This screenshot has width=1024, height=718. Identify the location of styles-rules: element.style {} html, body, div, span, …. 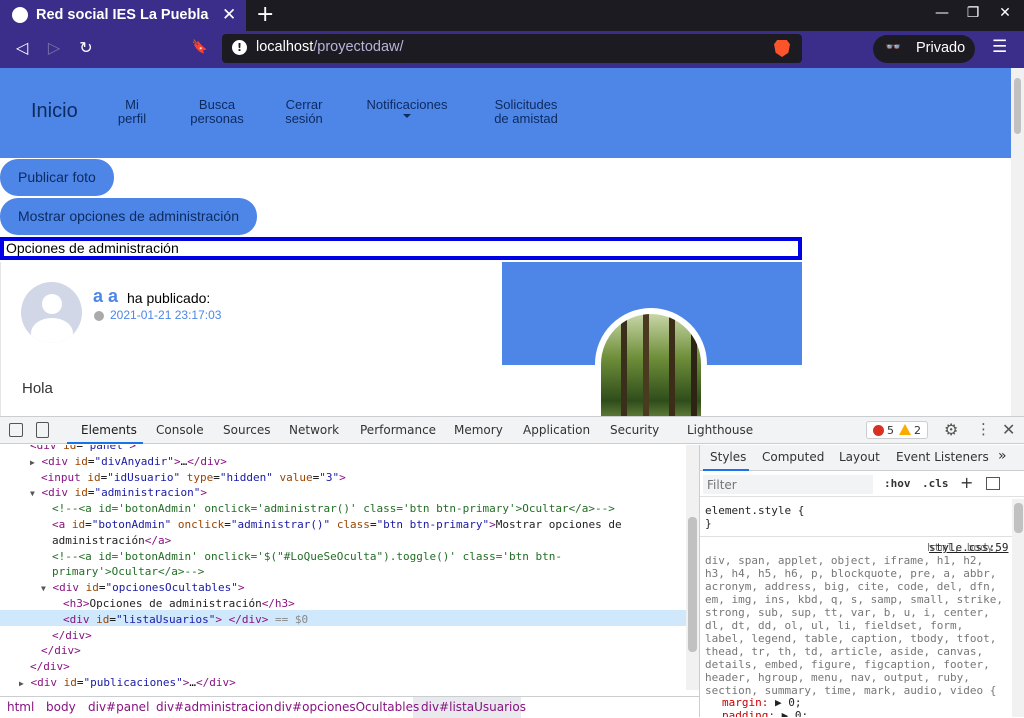
(856, 608).